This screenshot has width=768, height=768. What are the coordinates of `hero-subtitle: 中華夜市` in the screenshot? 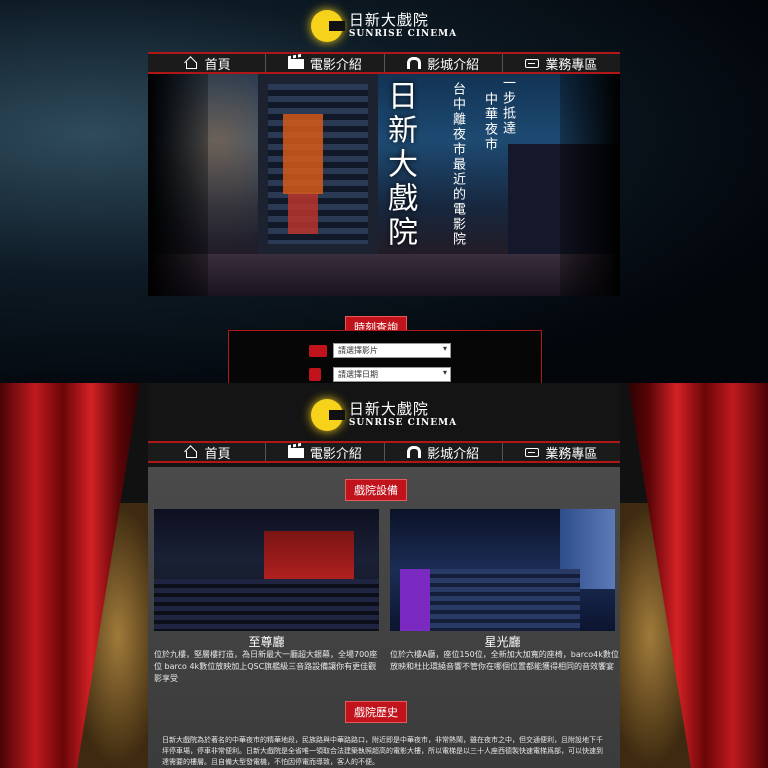 It's located at (489, 122).